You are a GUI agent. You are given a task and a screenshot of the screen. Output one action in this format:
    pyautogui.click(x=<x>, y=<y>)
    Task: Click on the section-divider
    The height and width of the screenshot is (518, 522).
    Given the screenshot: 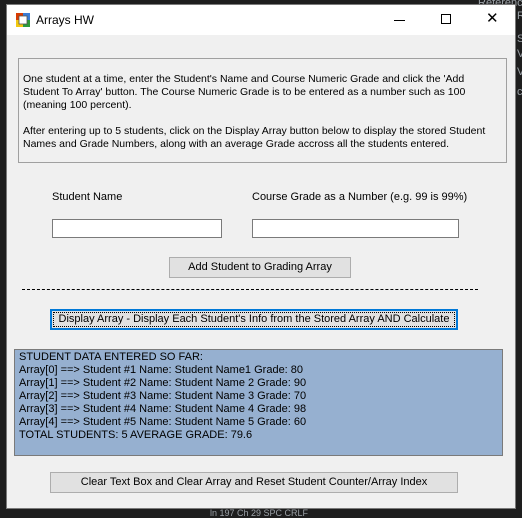 What is the action you would take?
    pyautogui.click(x=250, y=289)
    